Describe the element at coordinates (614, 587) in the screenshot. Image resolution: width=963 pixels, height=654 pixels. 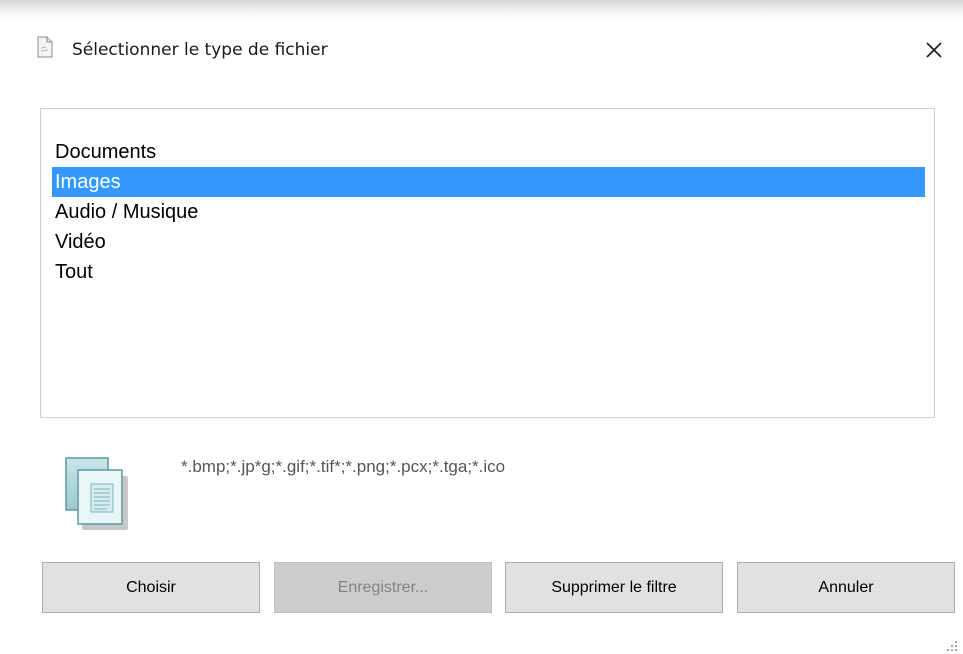
I see `remove-filter-button: Supprimer le filtre` at that location.